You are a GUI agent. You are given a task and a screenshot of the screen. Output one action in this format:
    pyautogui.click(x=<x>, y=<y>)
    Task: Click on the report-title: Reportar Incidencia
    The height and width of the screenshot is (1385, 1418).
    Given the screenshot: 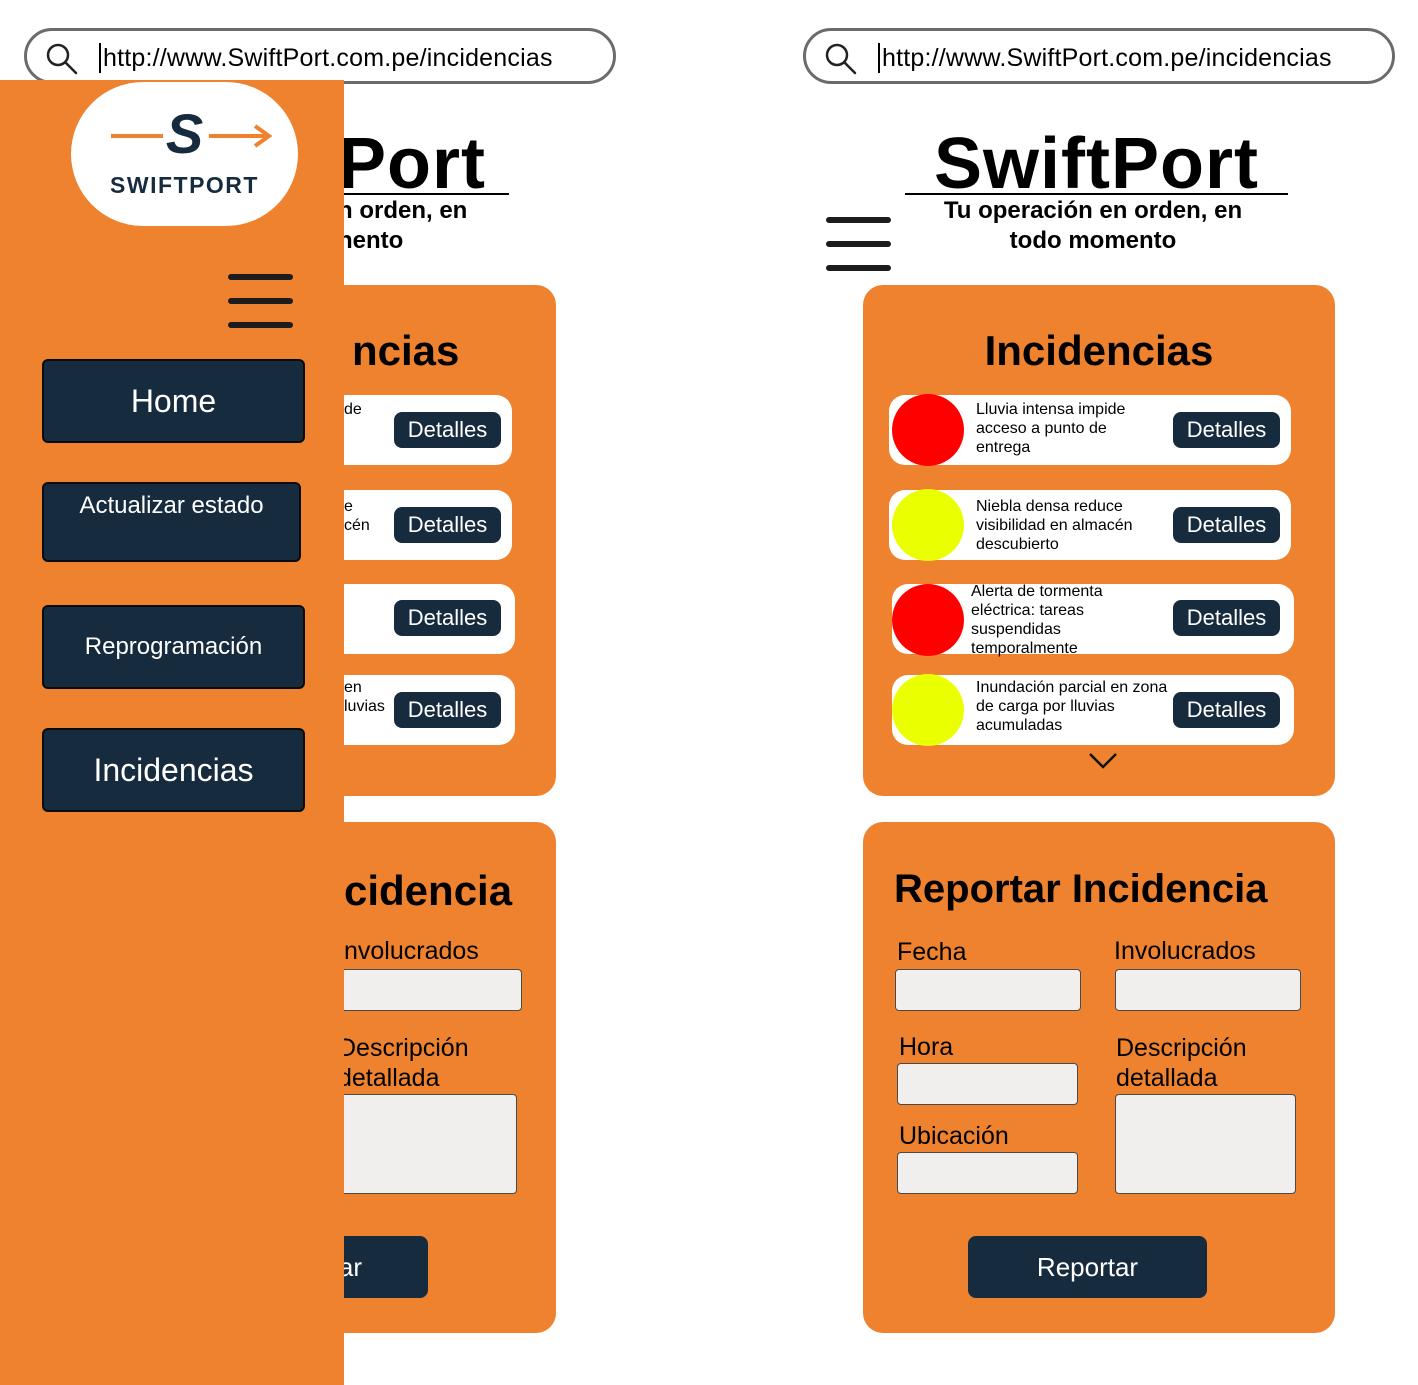 What is the action you would take?
    pyautogui.click(x=1081, y=889)
    